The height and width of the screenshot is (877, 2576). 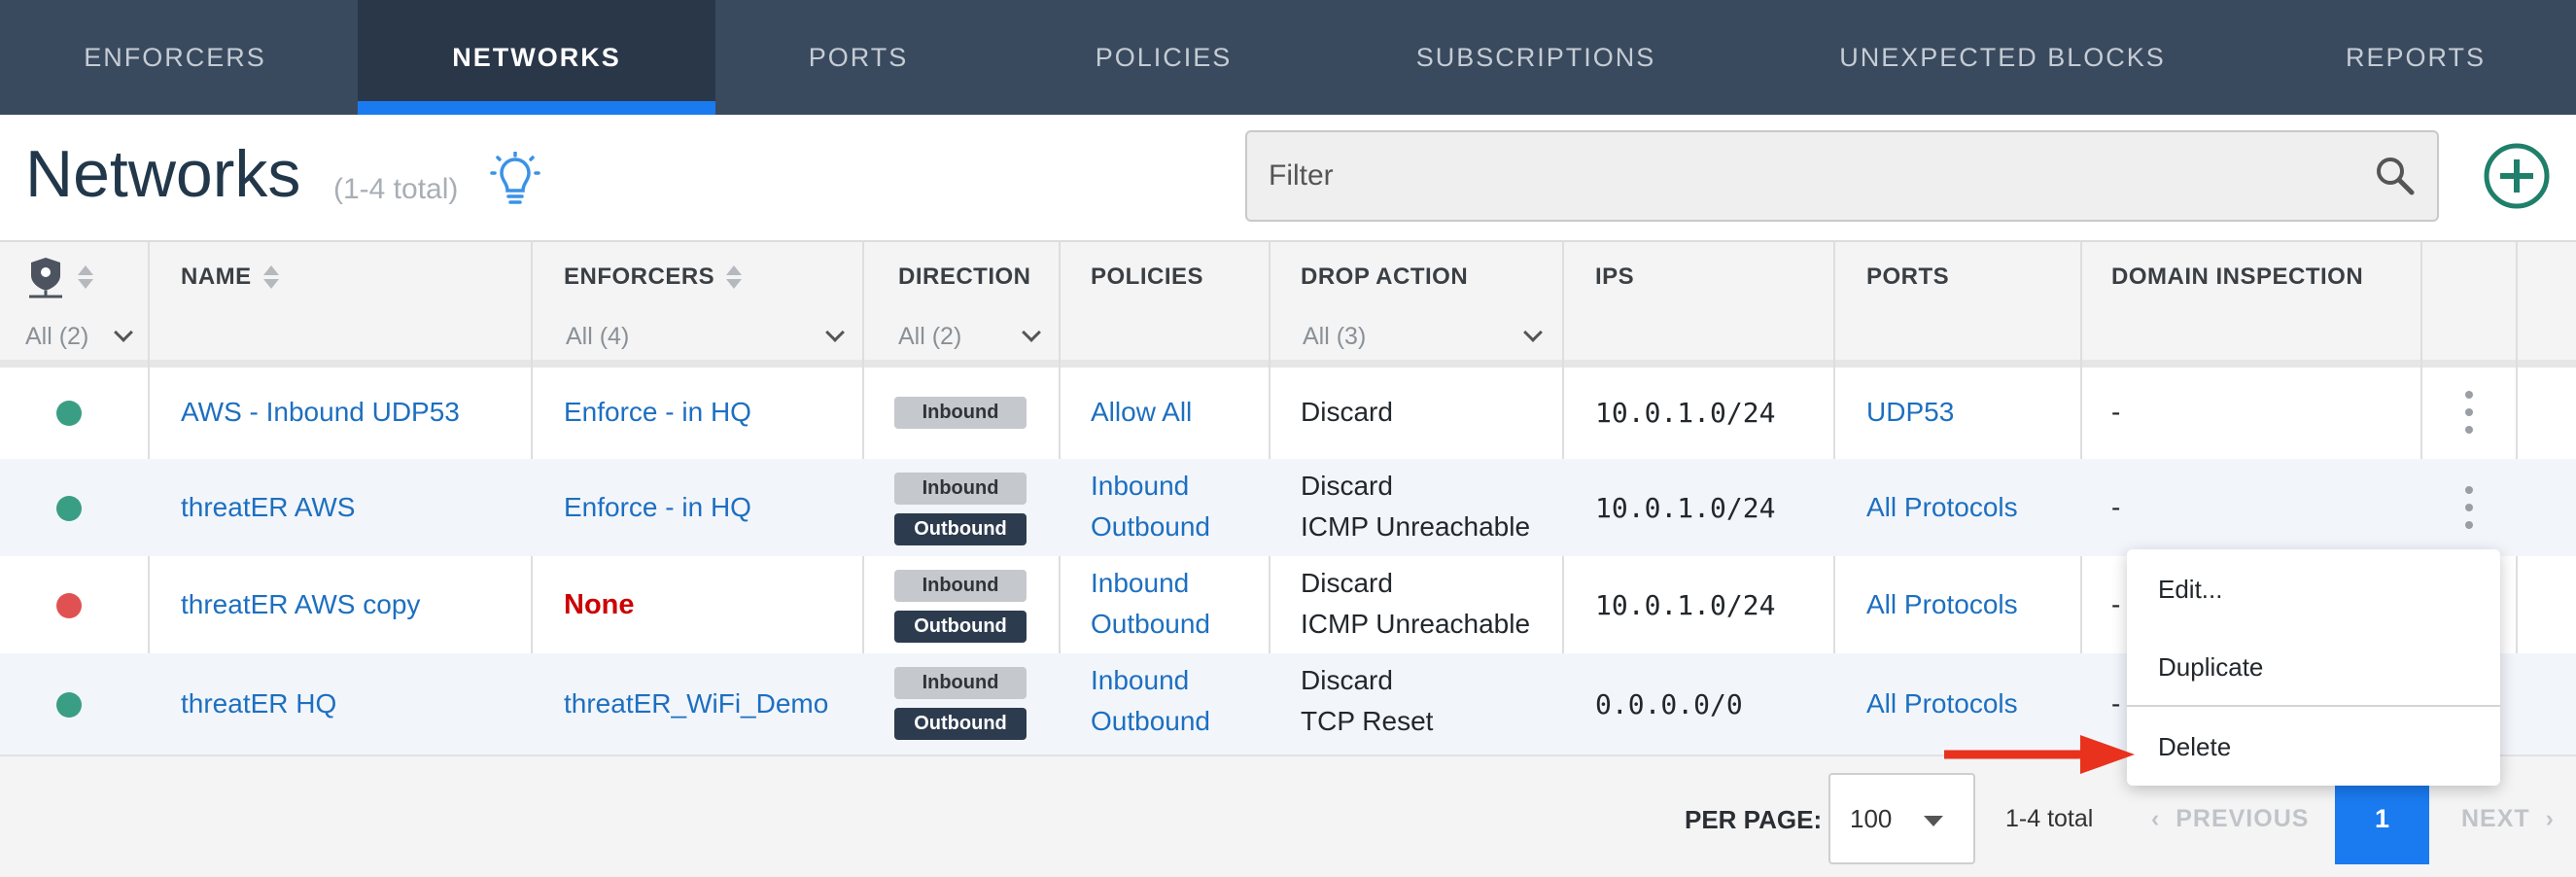 I want to click on total-count: 1-4 total, so click(x=2049, y=818).